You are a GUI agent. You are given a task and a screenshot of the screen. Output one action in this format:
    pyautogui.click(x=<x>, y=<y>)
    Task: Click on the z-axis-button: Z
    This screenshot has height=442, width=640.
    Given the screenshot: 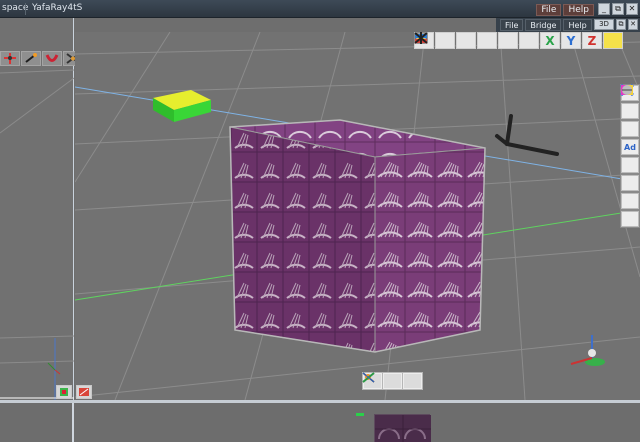 What is the action you would take?
    pyautogui.click(x=592, y=40)
    